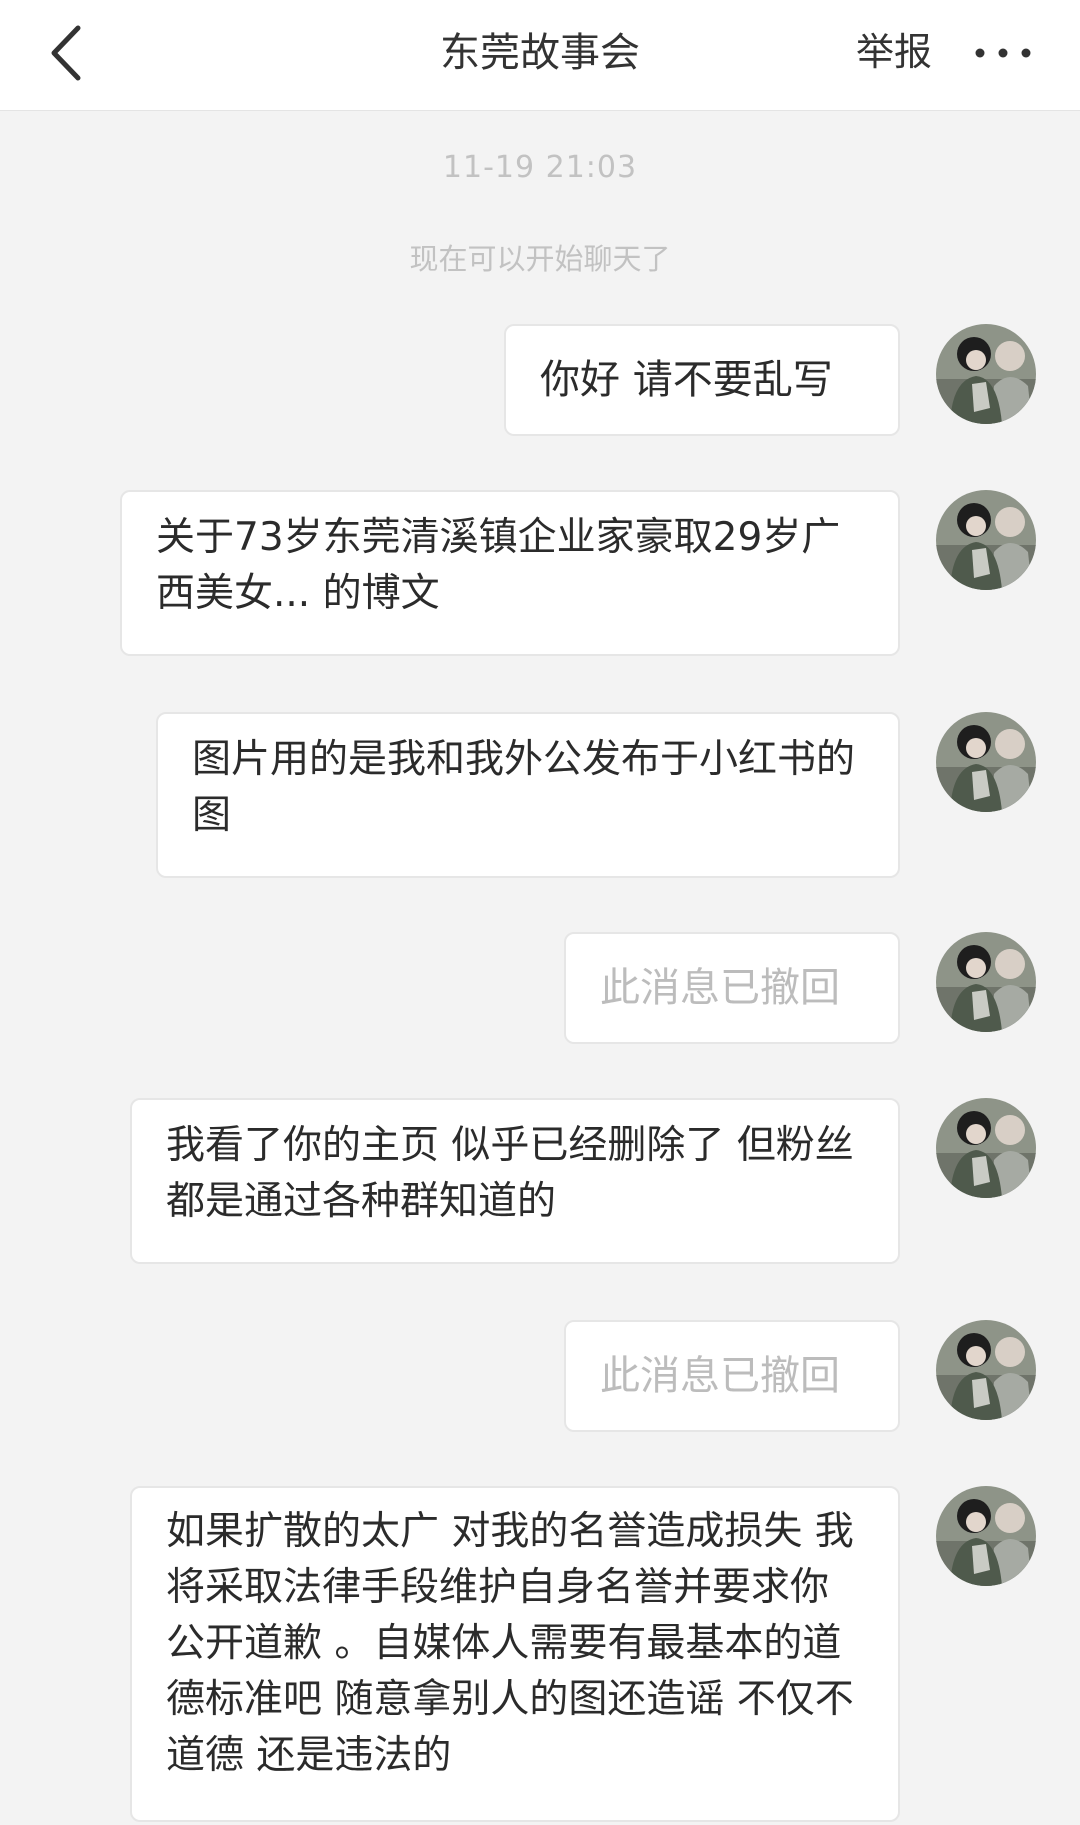  I want to click on more-dots-icon, so click(1003, 53).